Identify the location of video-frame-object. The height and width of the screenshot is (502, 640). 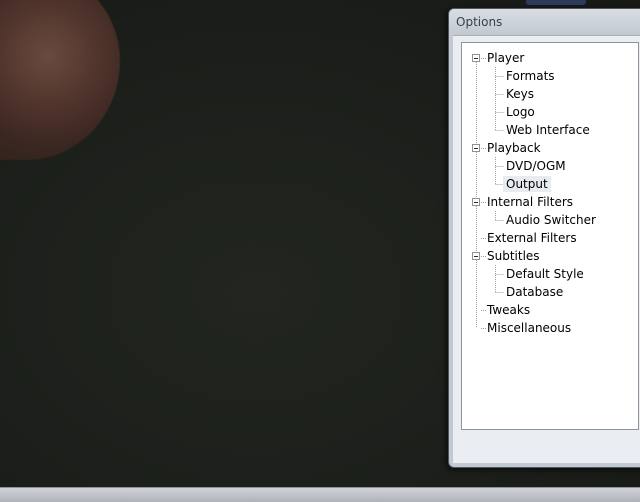
(60, 80).